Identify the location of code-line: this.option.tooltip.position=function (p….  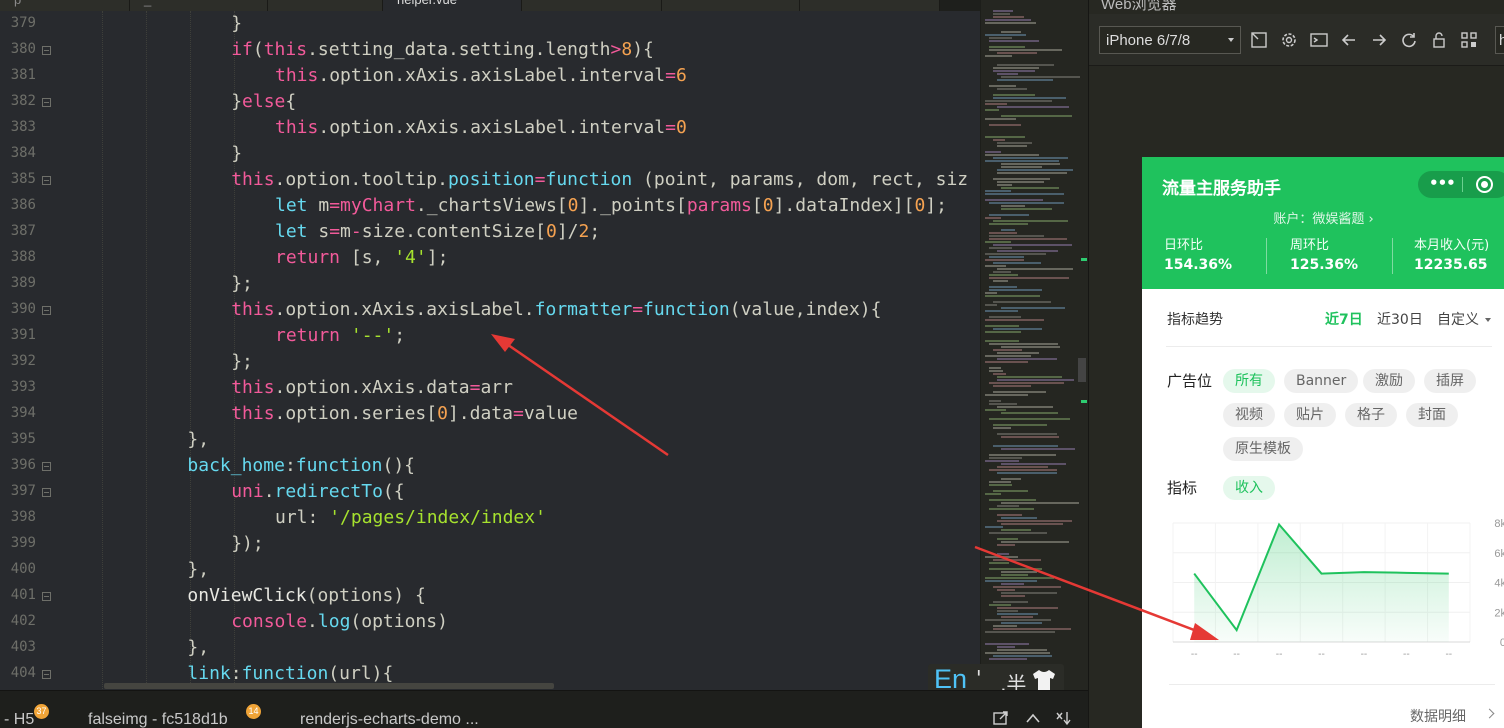
(599, 180).